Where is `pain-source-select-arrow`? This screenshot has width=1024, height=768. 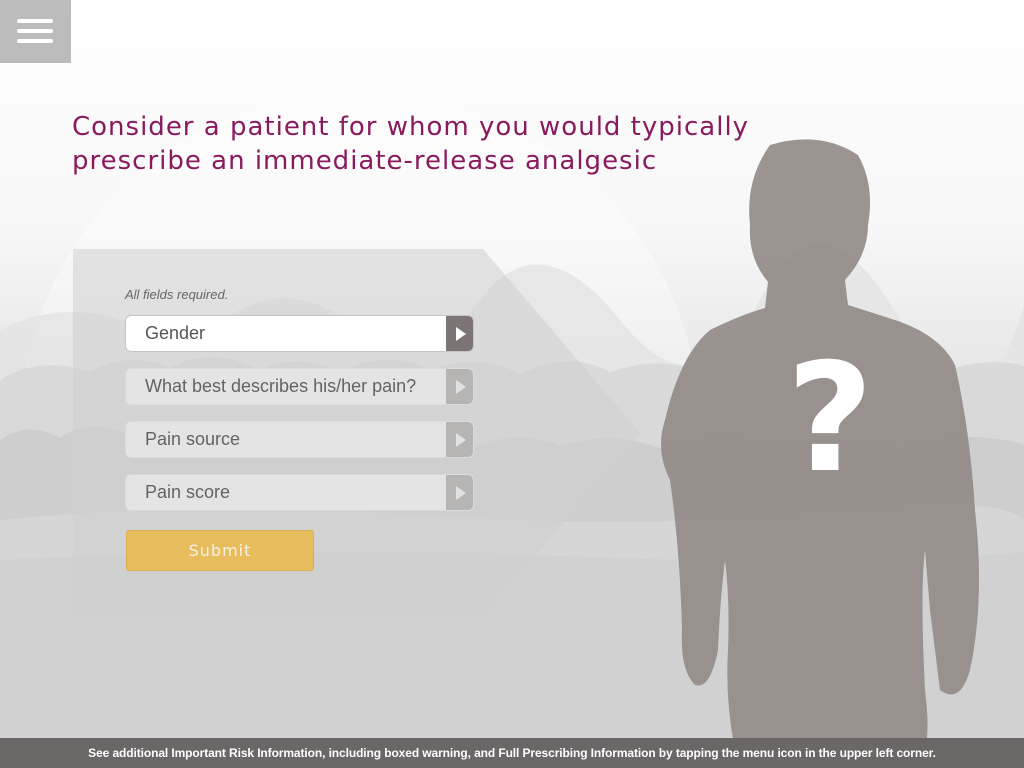
pain-source-select-arrow is located at coordinates (459, 439).